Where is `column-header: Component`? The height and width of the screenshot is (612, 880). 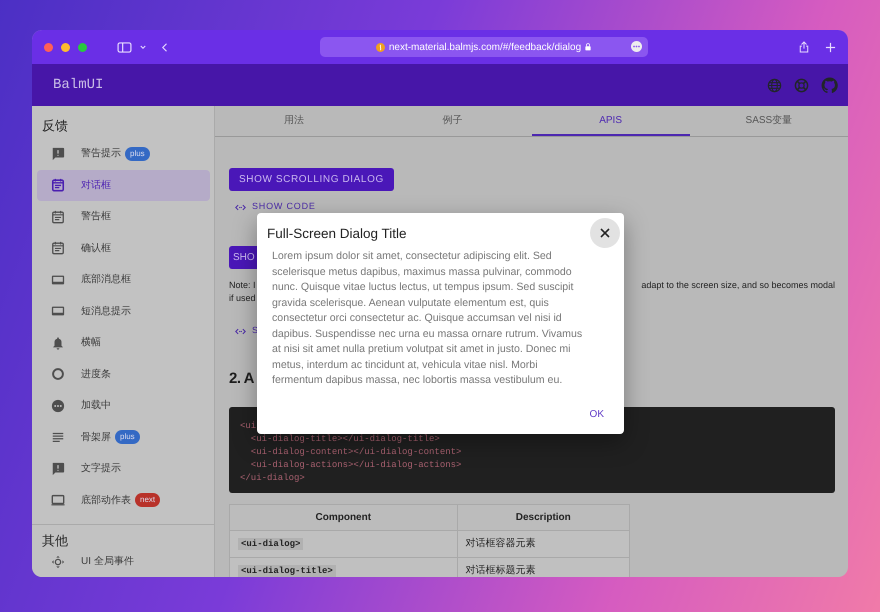
column-header: Component is located at coordinates (344, 517).